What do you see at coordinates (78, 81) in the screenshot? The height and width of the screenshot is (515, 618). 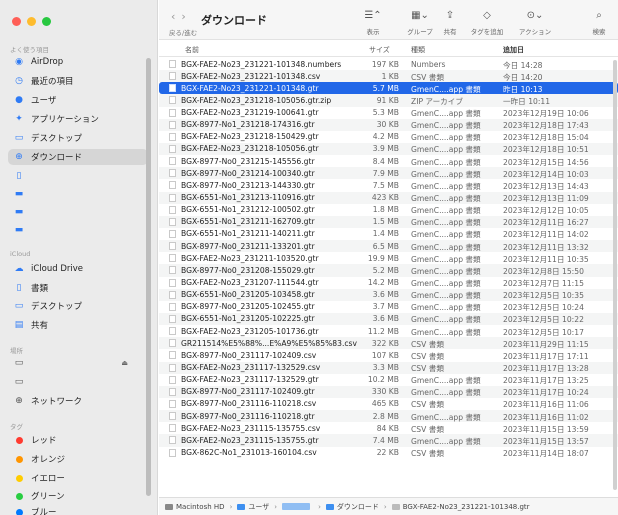 I see `sidebar-item-recents: ◷ 最近の項目` at bounding box center [78, 81].